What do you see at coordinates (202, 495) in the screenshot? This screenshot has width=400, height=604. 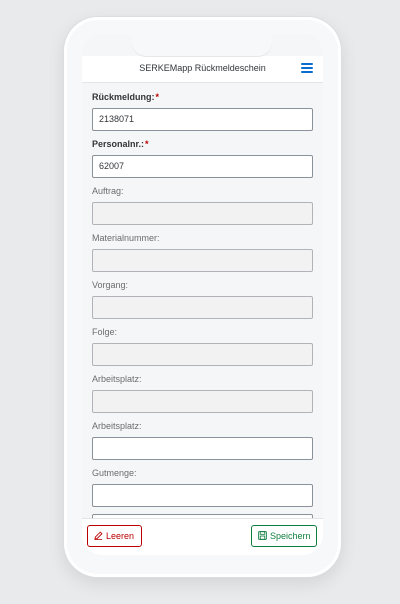 I see `gutmenge-input` at bounding box center [202, 495].